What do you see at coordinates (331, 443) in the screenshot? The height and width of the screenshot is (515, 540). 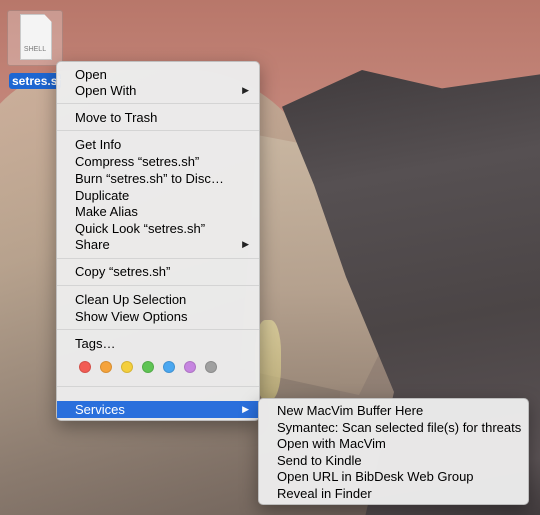 I see `menu-item-label: Open with MacVim` at bounding box center [331, 443].